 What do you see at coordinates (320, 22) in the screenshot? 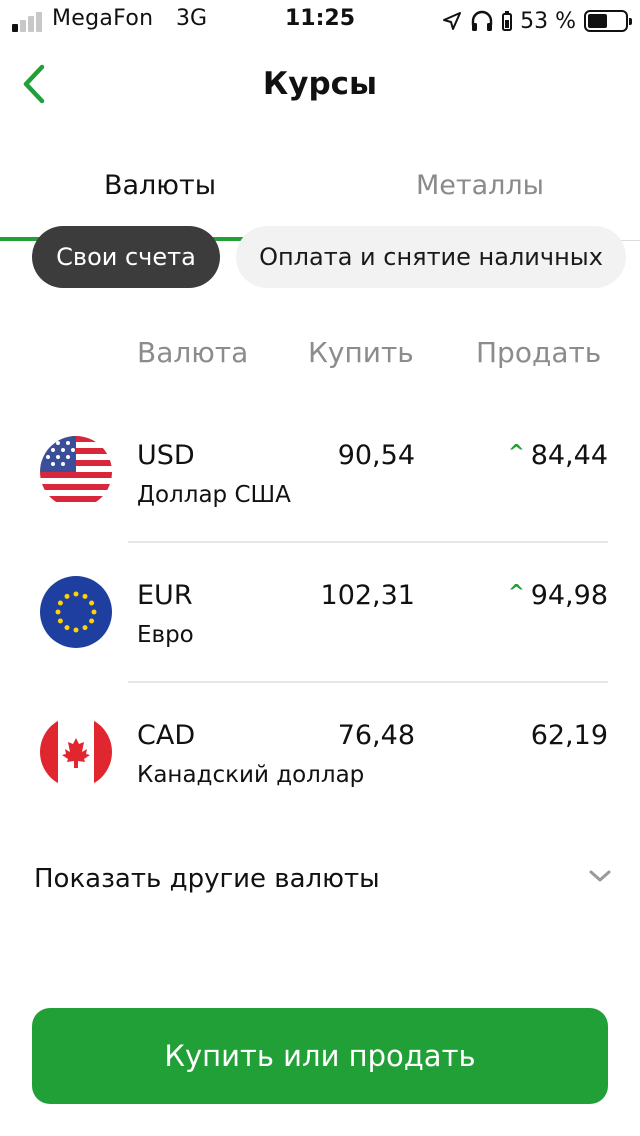
I see `status-bar: MegaFon 3G 11:25 53 %` at bounding box center [320, 22].